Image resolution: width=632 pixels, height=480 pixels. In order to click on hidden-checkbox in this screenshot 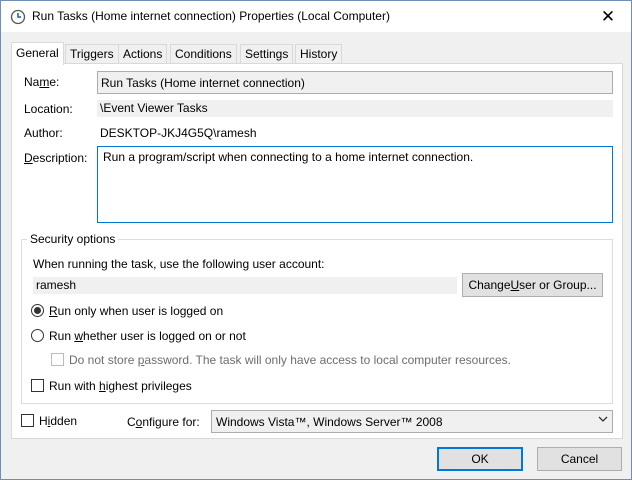, I will do `click(27, 420)`.